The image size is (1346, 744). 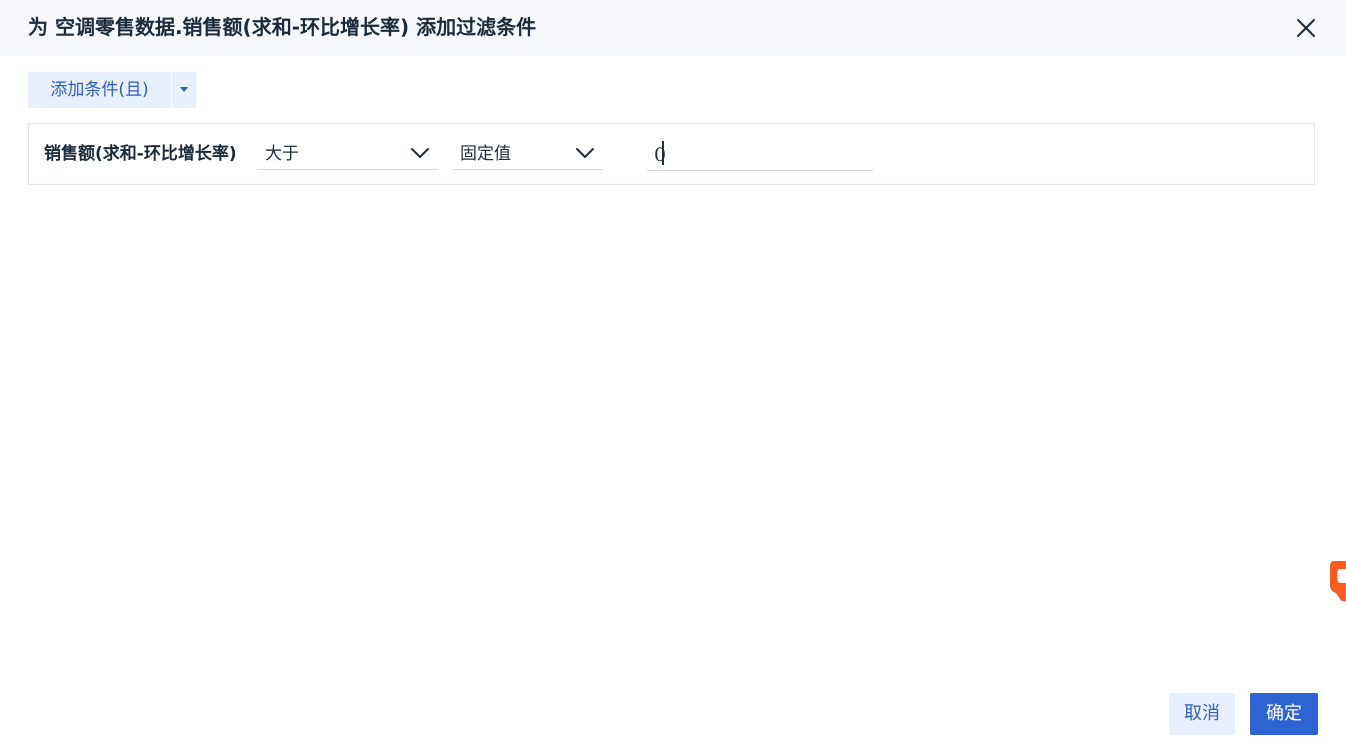 I want to click on close-button, so click(x=1306, y=28).